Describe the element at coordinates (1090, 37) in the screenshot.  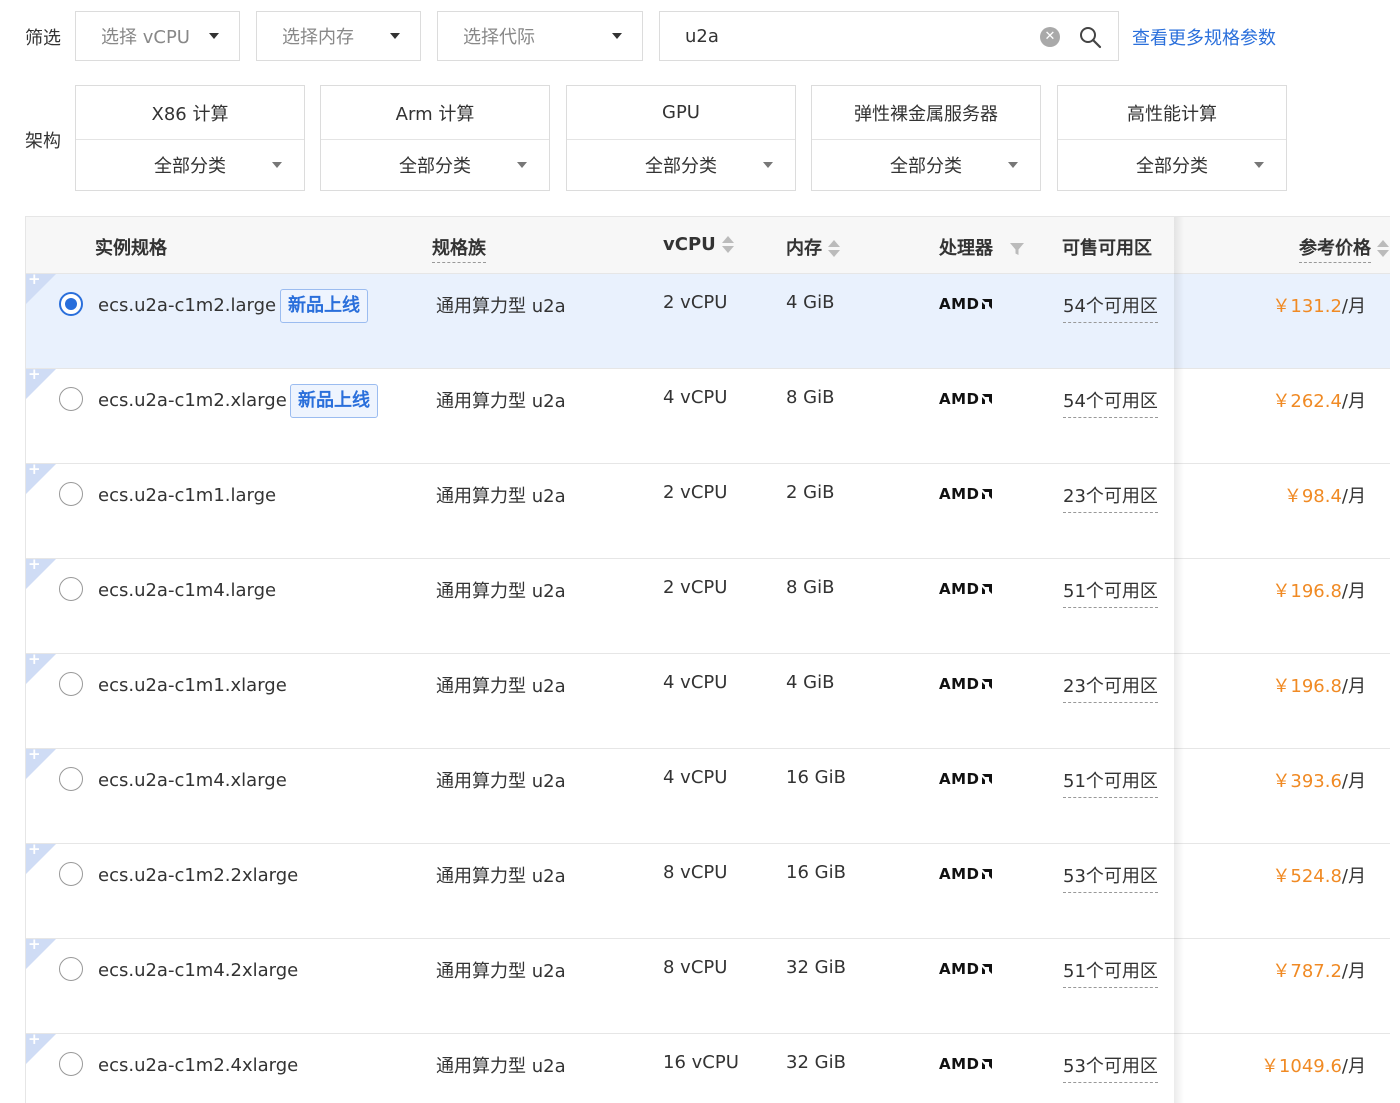
I see `search-icon` at that location.